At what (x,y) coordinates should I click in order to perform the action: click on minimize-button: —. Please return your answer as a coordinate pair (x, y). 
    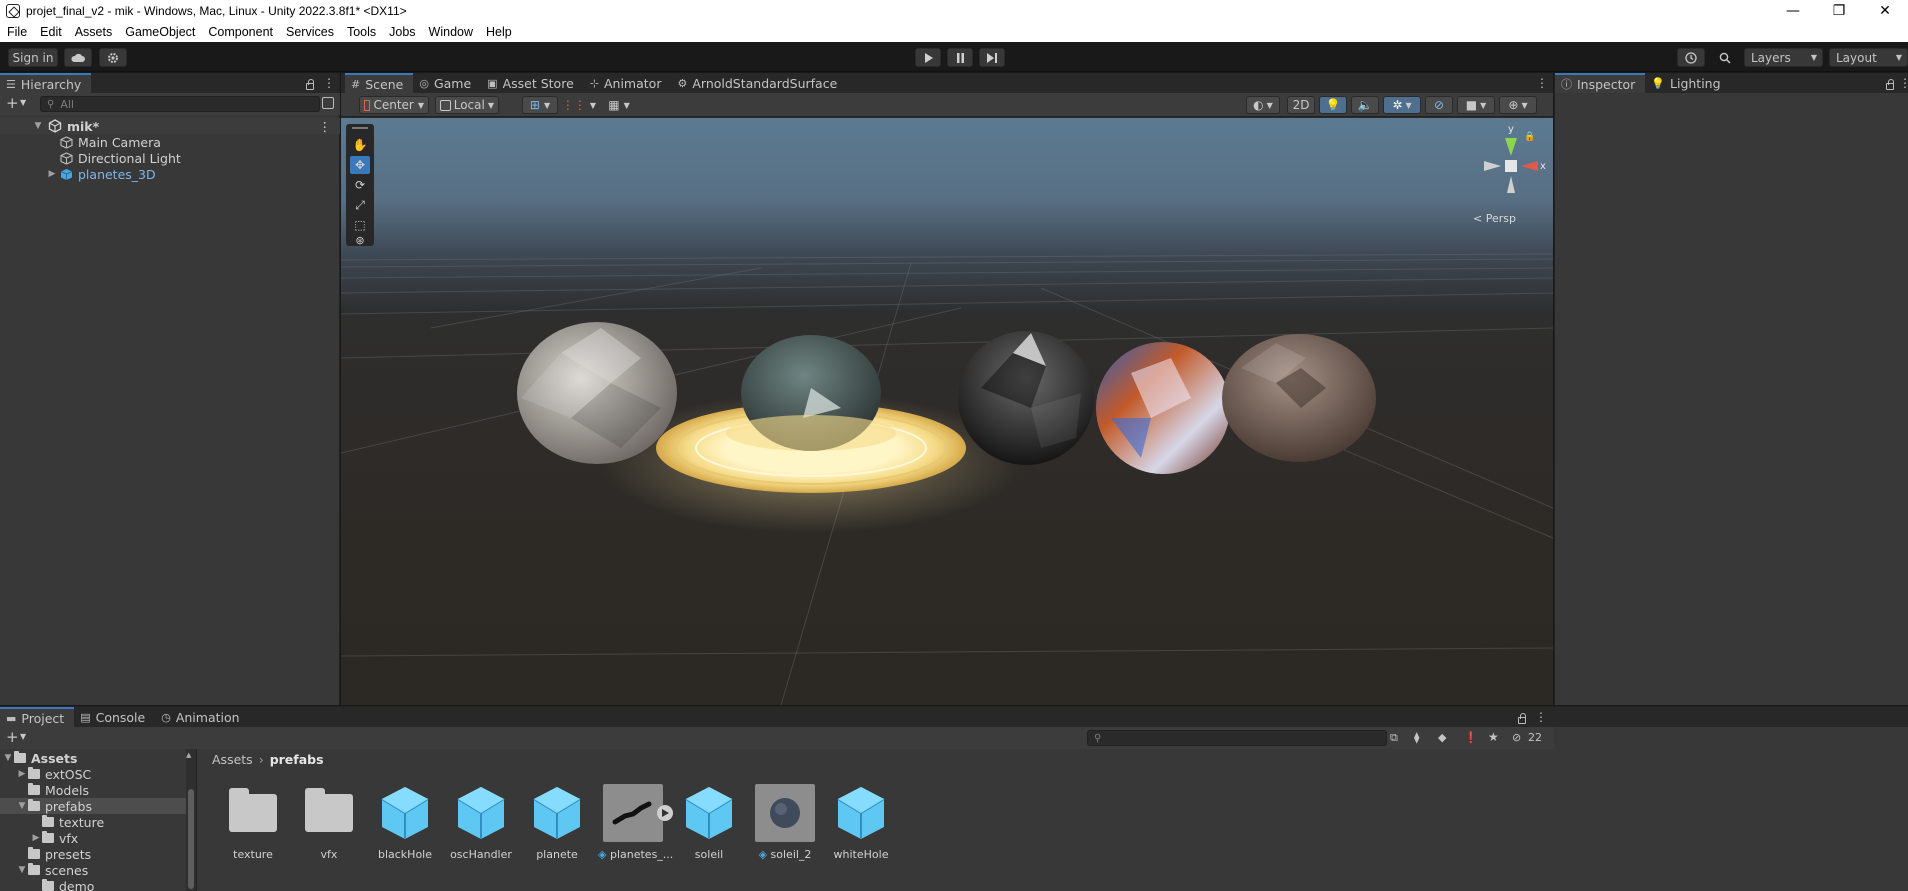
    Looking at the image, I should click on (1793, 11).